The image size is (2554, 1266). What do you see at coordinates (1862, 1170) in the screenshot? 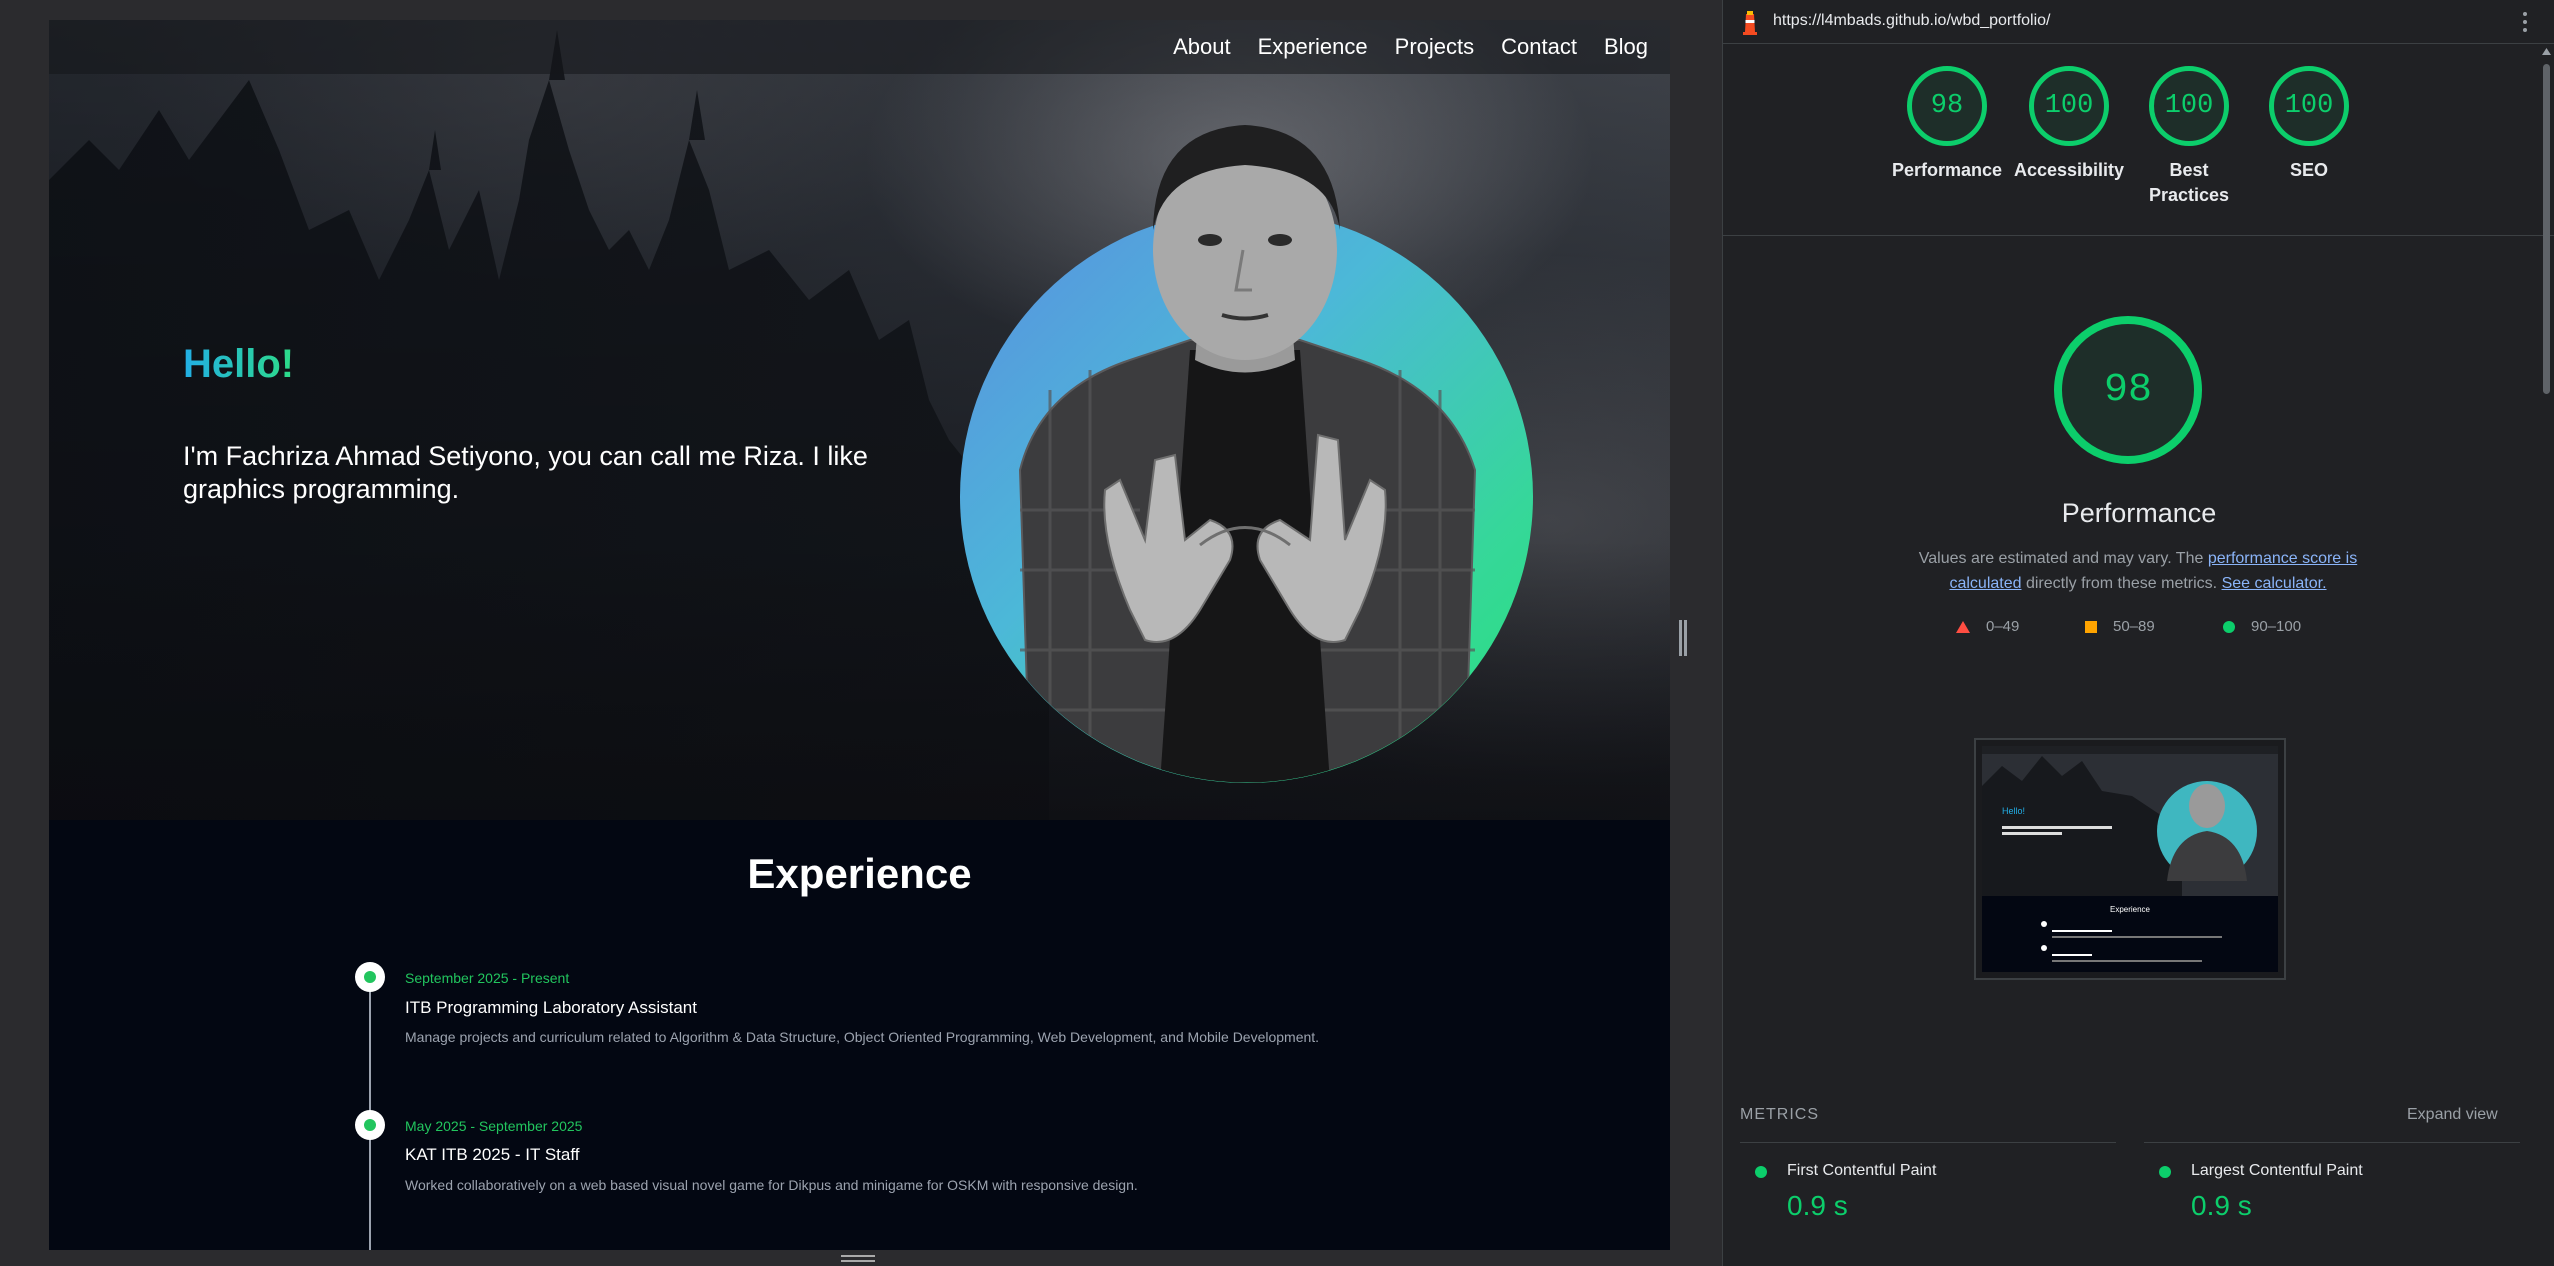
I see `metric-name: First Contentful Paint` at bounding box center [1862, 1170].